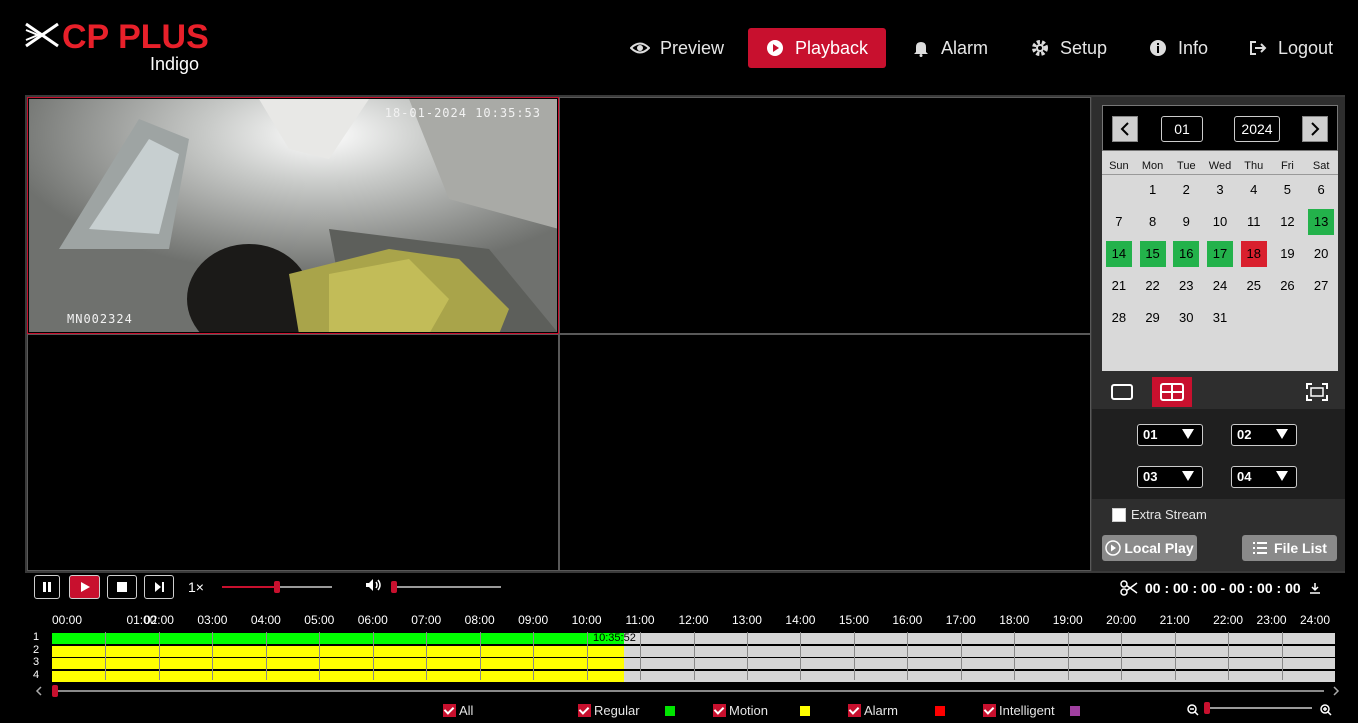 This screenshot has height=723, width=1358. Describe the element at coordinates (1315, 129) in the screenshot. I see `next-month-button` at that location.